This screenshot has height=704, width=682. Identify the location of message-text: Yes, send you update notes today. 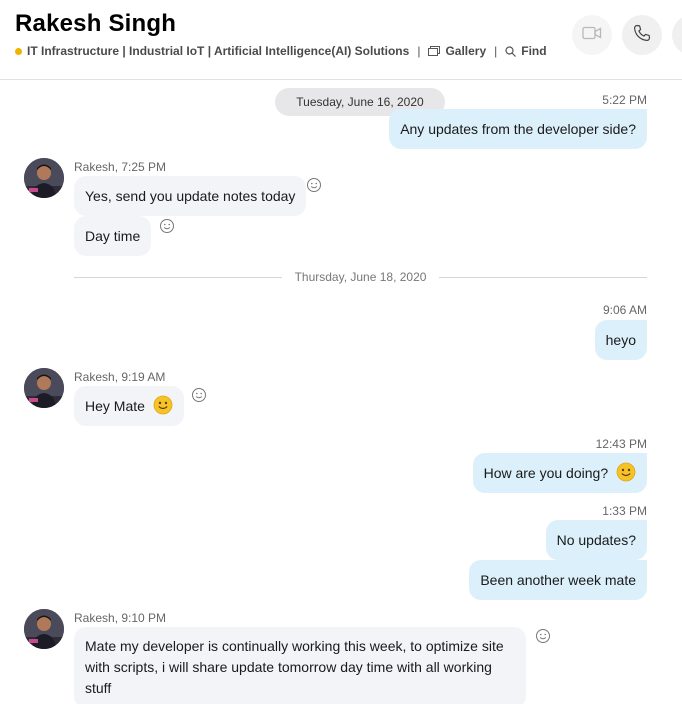
(190, 196).